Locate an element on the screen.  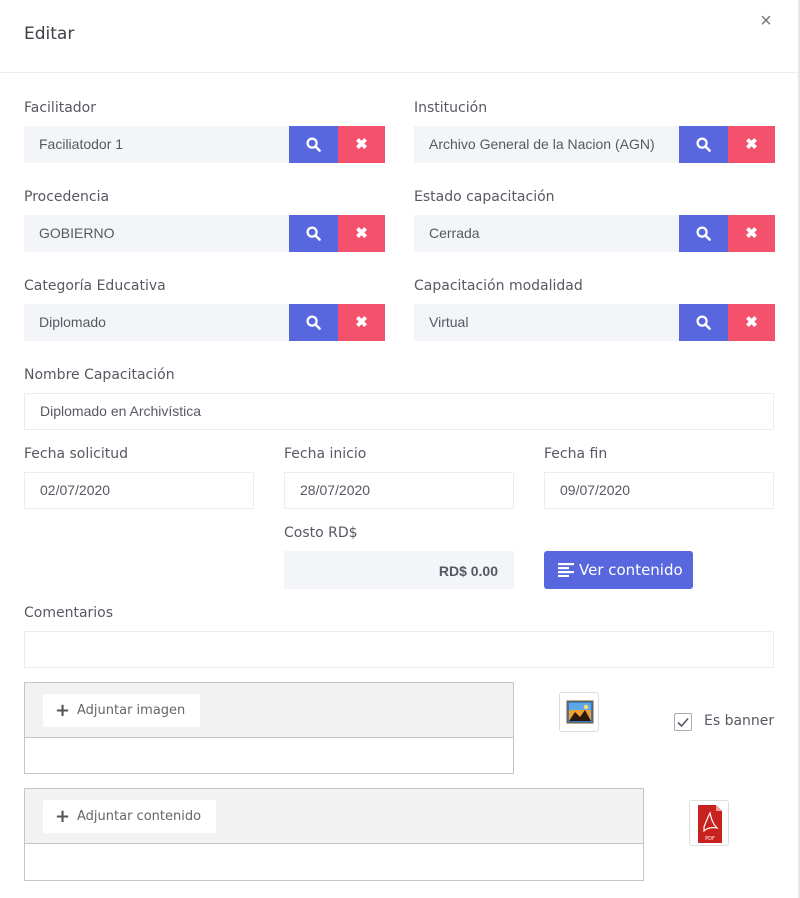
fecha-inicio-input: 28/07/2020 is located at coordinates (399, 490).